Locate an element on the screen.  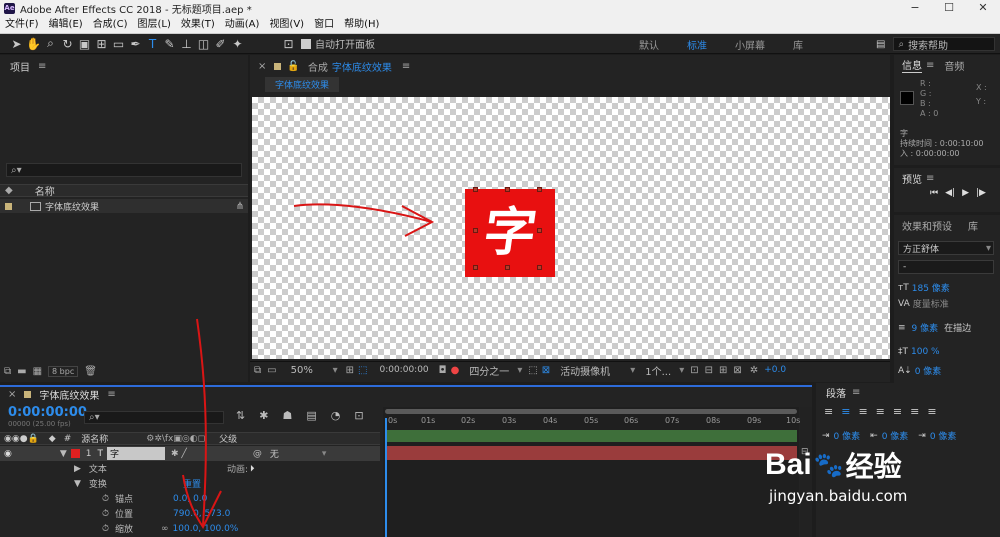
stroke-width-field: ≡ 9 像素 在描边 is located at coordinates (934, 328).